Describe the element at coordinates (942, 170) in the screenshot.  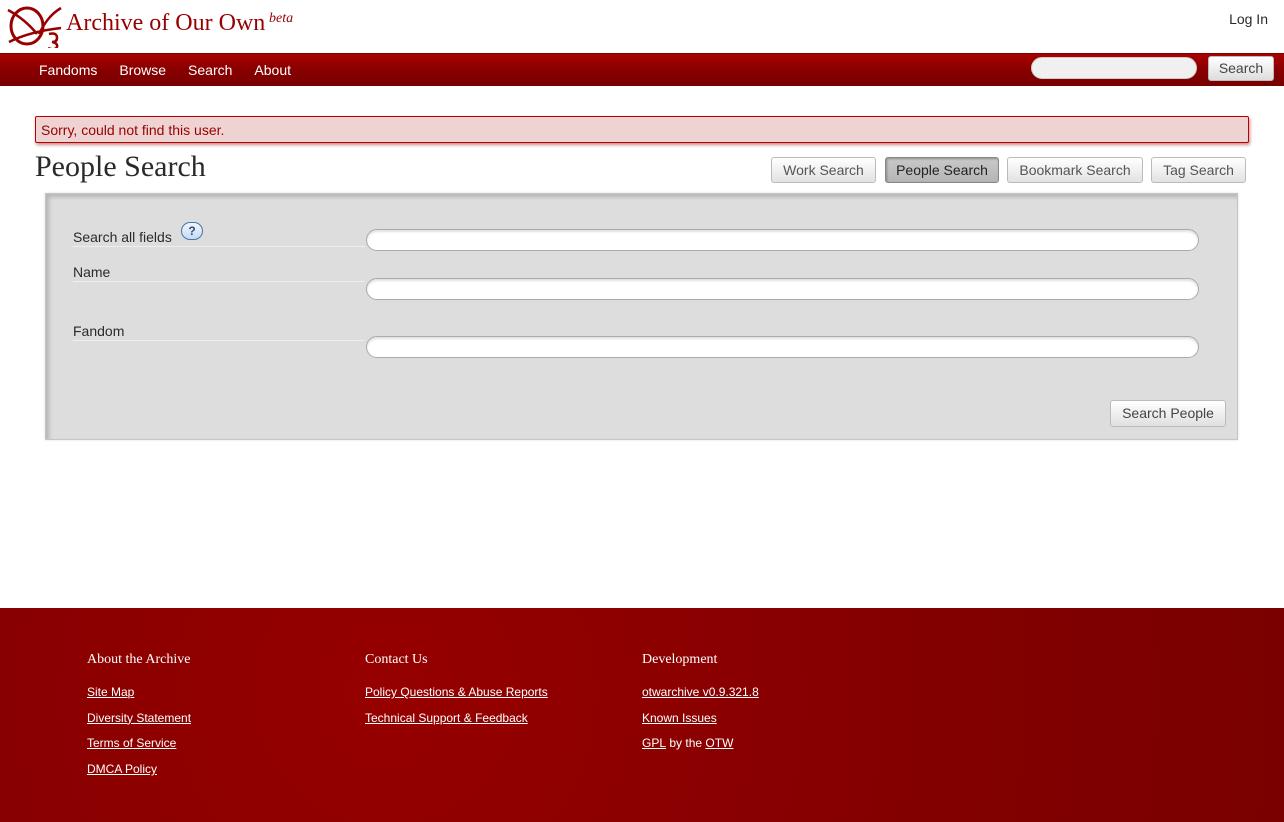
I see `tab-people-search: People Search` at that location.